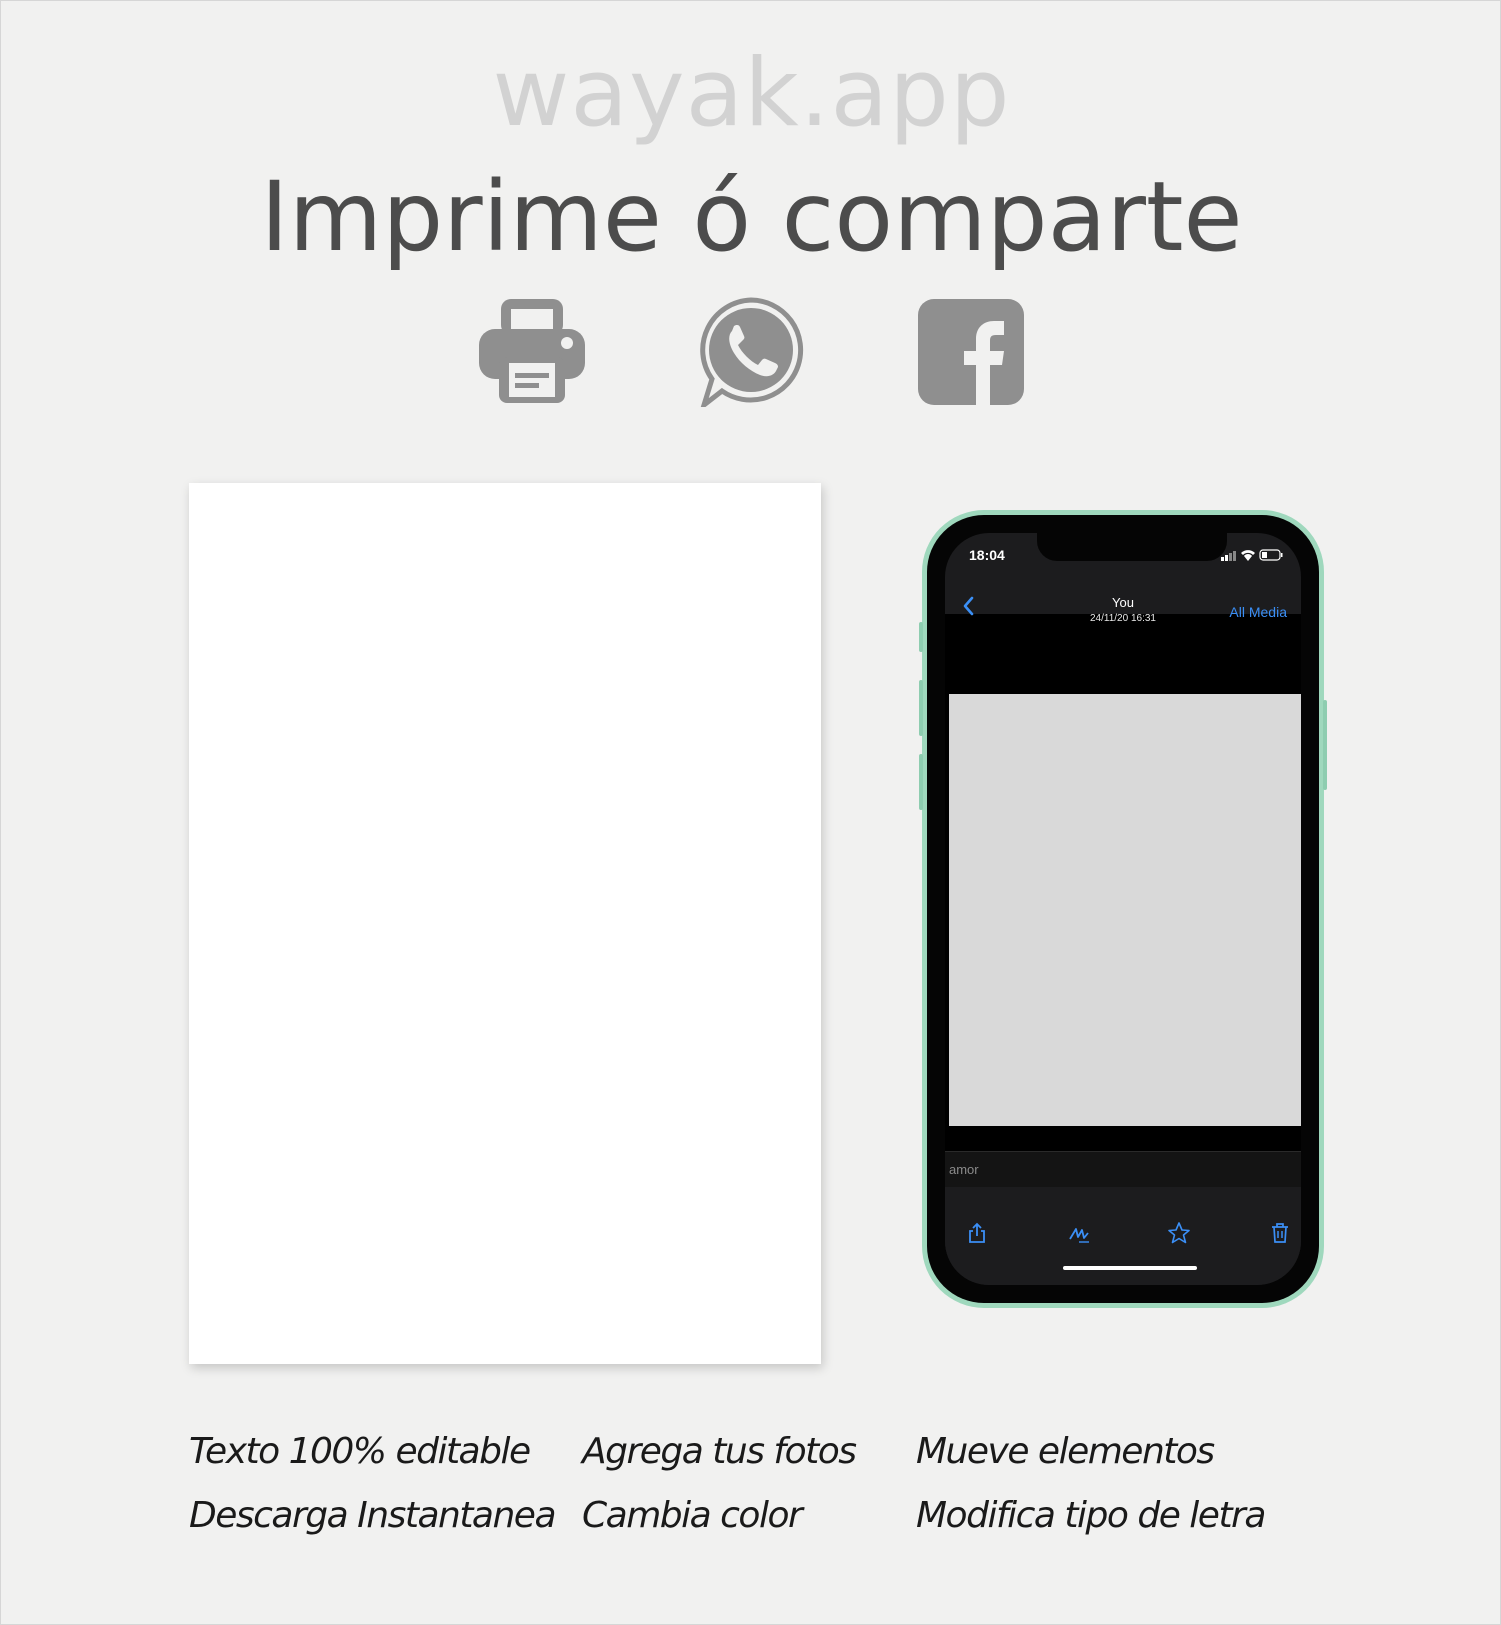 Image resolution: width=1501 pixels, height=1625 pixels. Describe the element at coordinates (1123, 609) in the screenshot. I see `nav-bar: You 24/11/20 16:31 All Media` at that location.